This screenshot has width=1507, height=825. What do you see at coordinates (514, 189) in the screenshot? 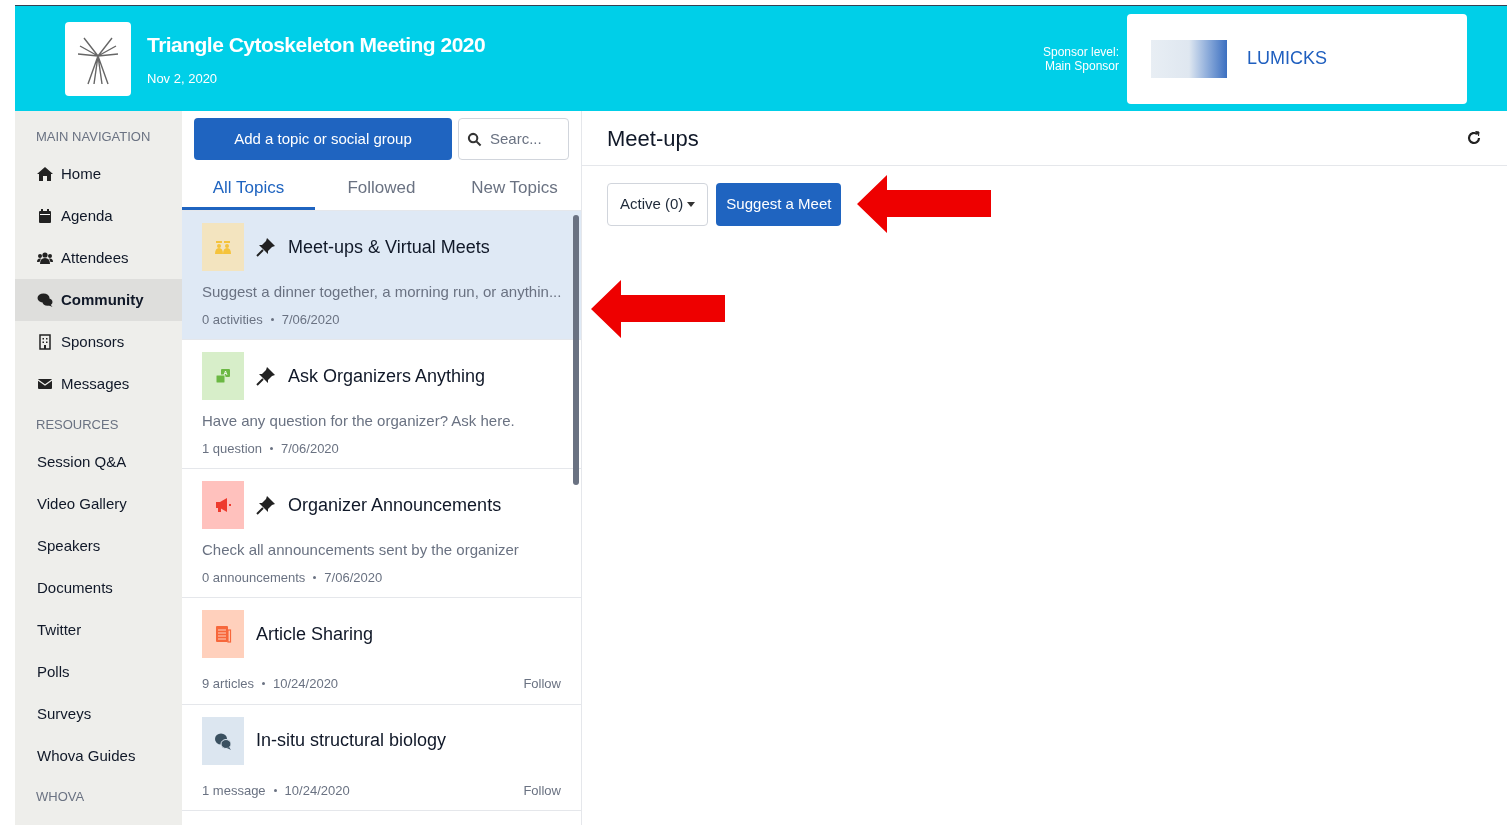
I see `topic-tab: New Topics` at bounding box center [514, 189].